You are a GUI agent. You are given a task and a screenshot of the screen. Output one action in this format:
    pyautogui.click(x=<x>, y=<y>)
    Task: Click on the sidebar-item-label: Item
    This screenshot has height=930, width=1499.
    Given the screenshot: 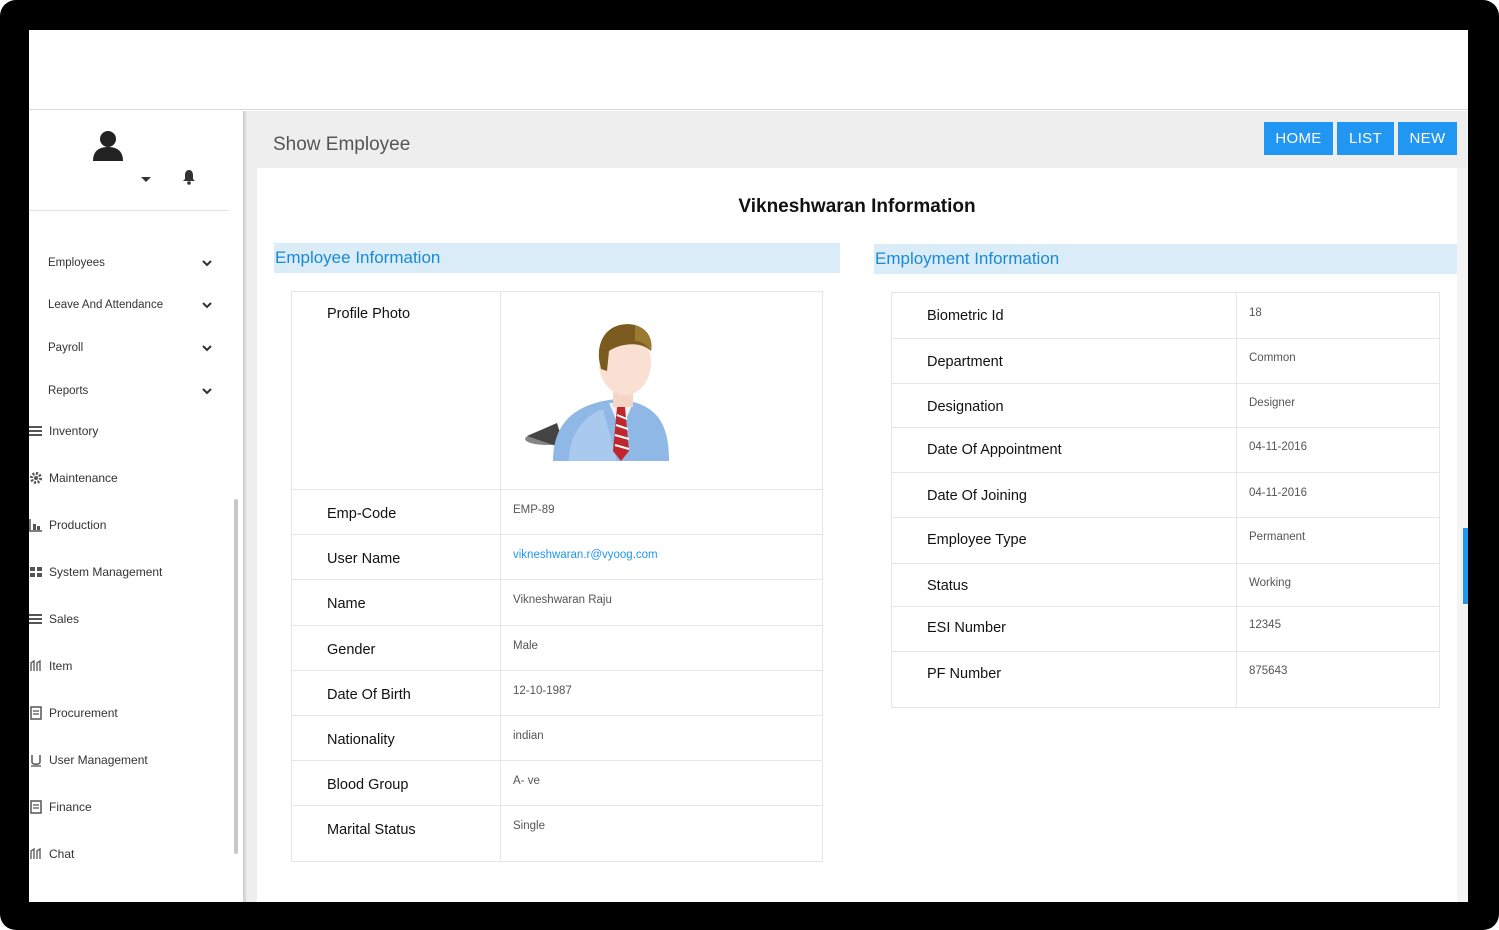 What is the action you would take?
    pyautogui.click(x=61, y=666)
    